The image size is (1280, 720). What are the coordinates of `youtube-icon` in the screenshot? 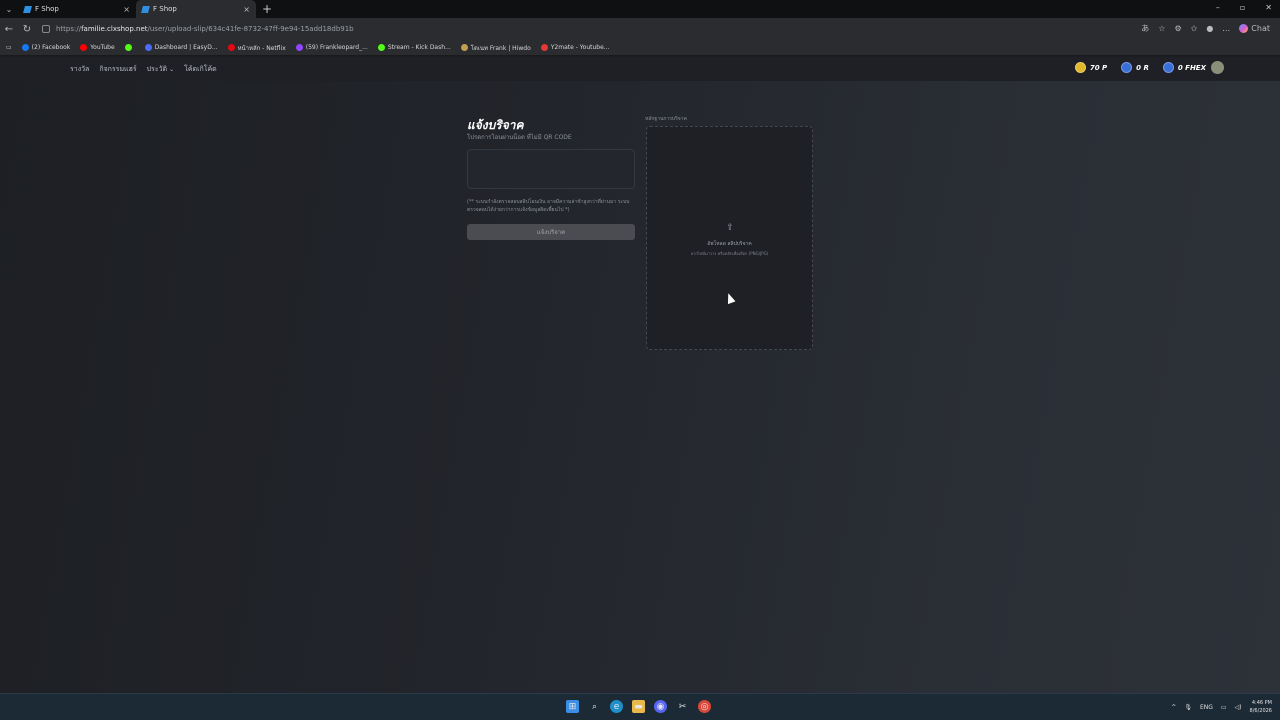 It's located at (84, 47).